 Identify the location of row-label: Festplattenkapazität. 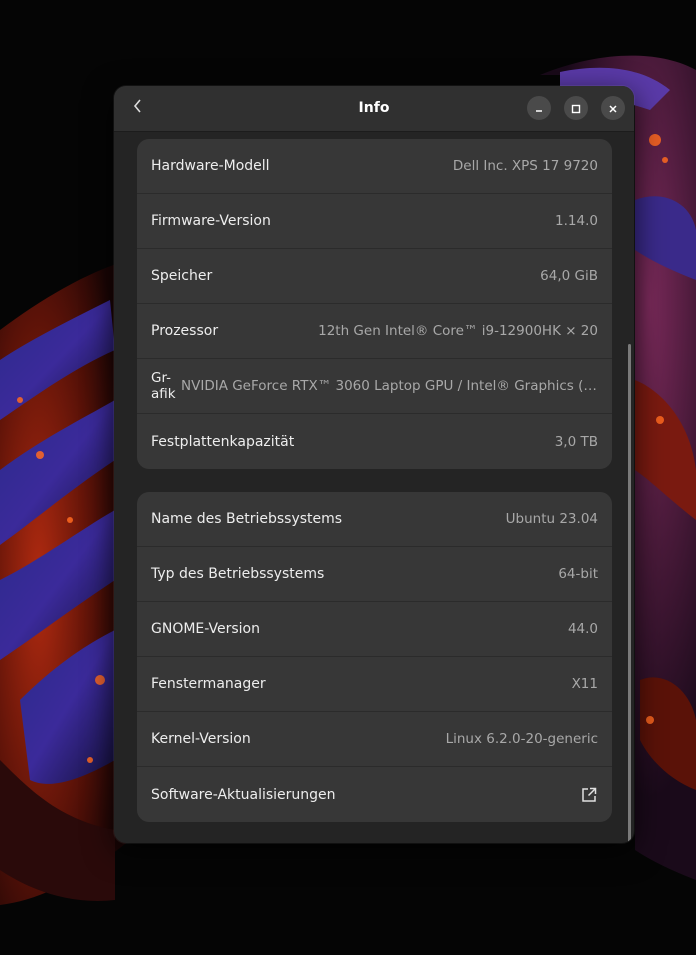
(223, 441).